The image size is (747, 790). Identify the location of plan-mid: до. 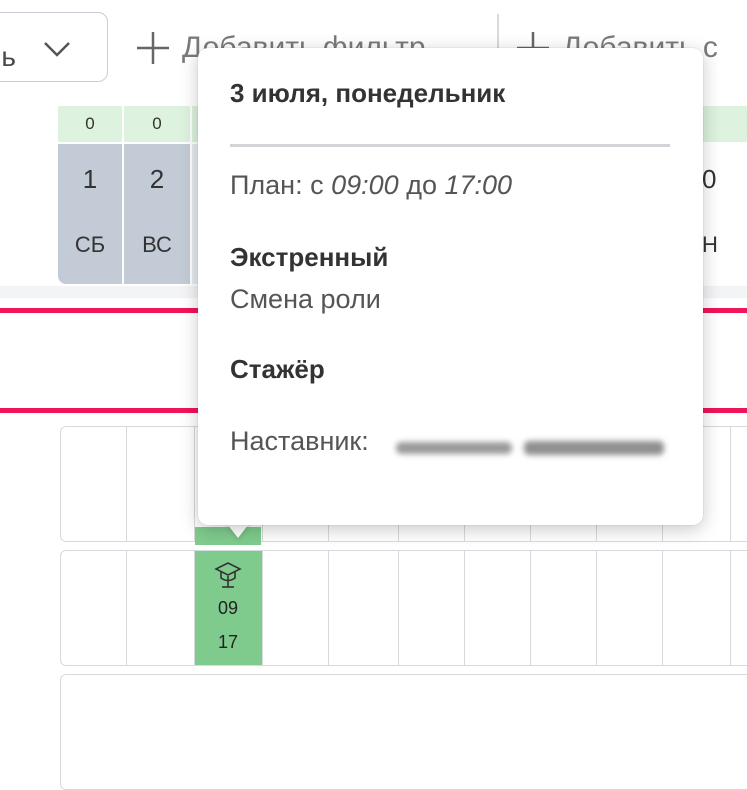
(421, 185).